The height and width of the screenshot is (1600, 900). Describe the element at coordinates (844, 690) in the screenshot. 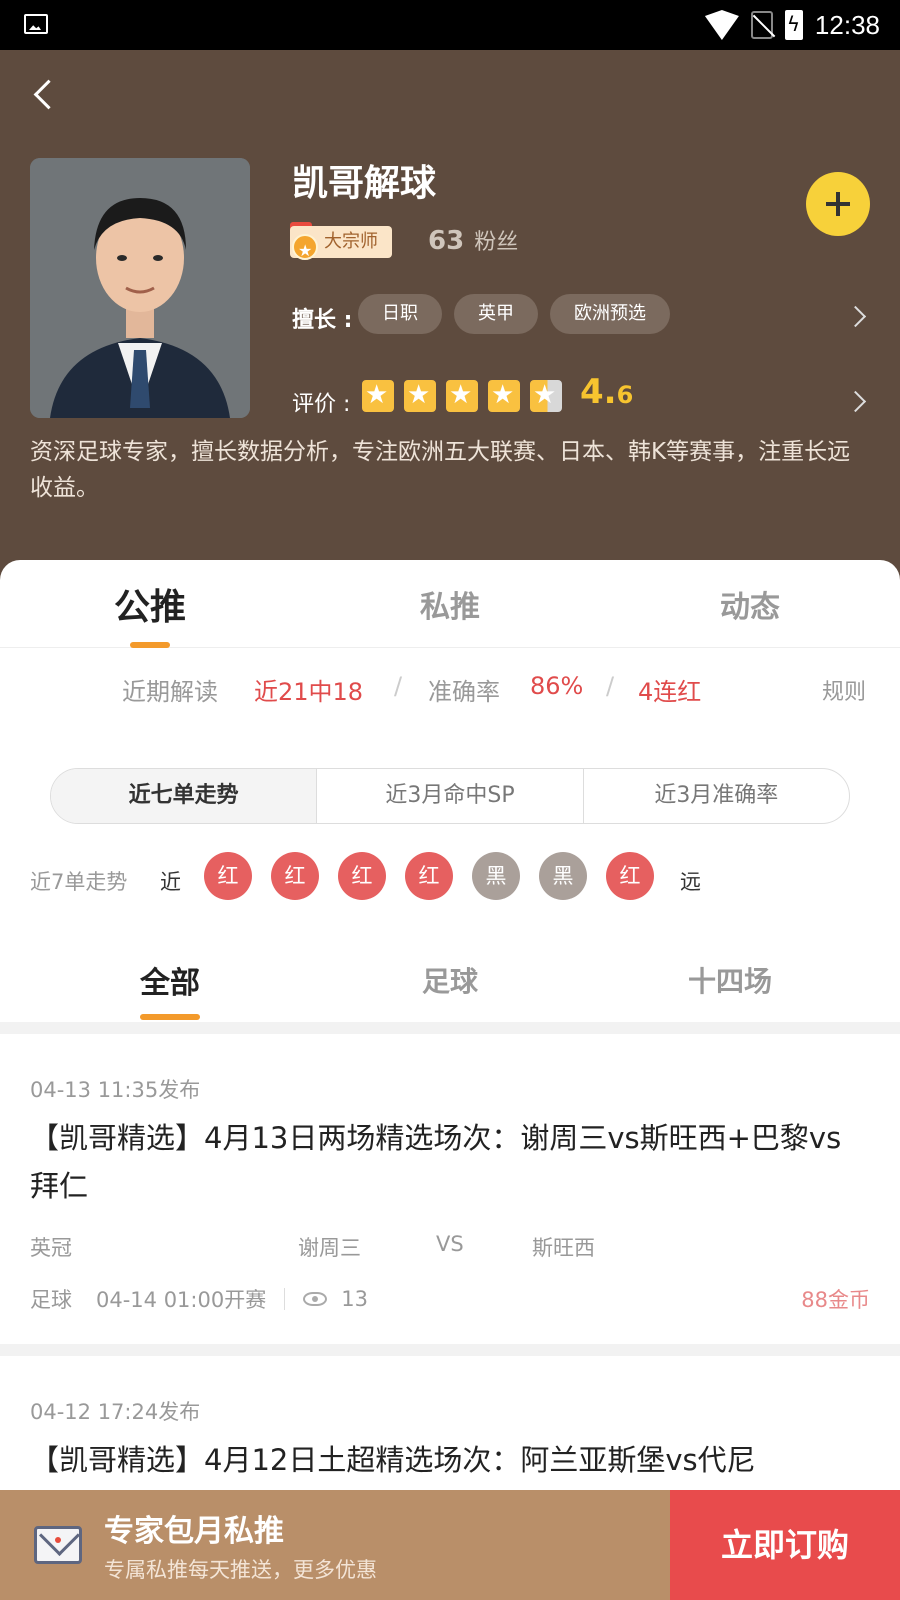

I see `rules-link: 规则` at that location.